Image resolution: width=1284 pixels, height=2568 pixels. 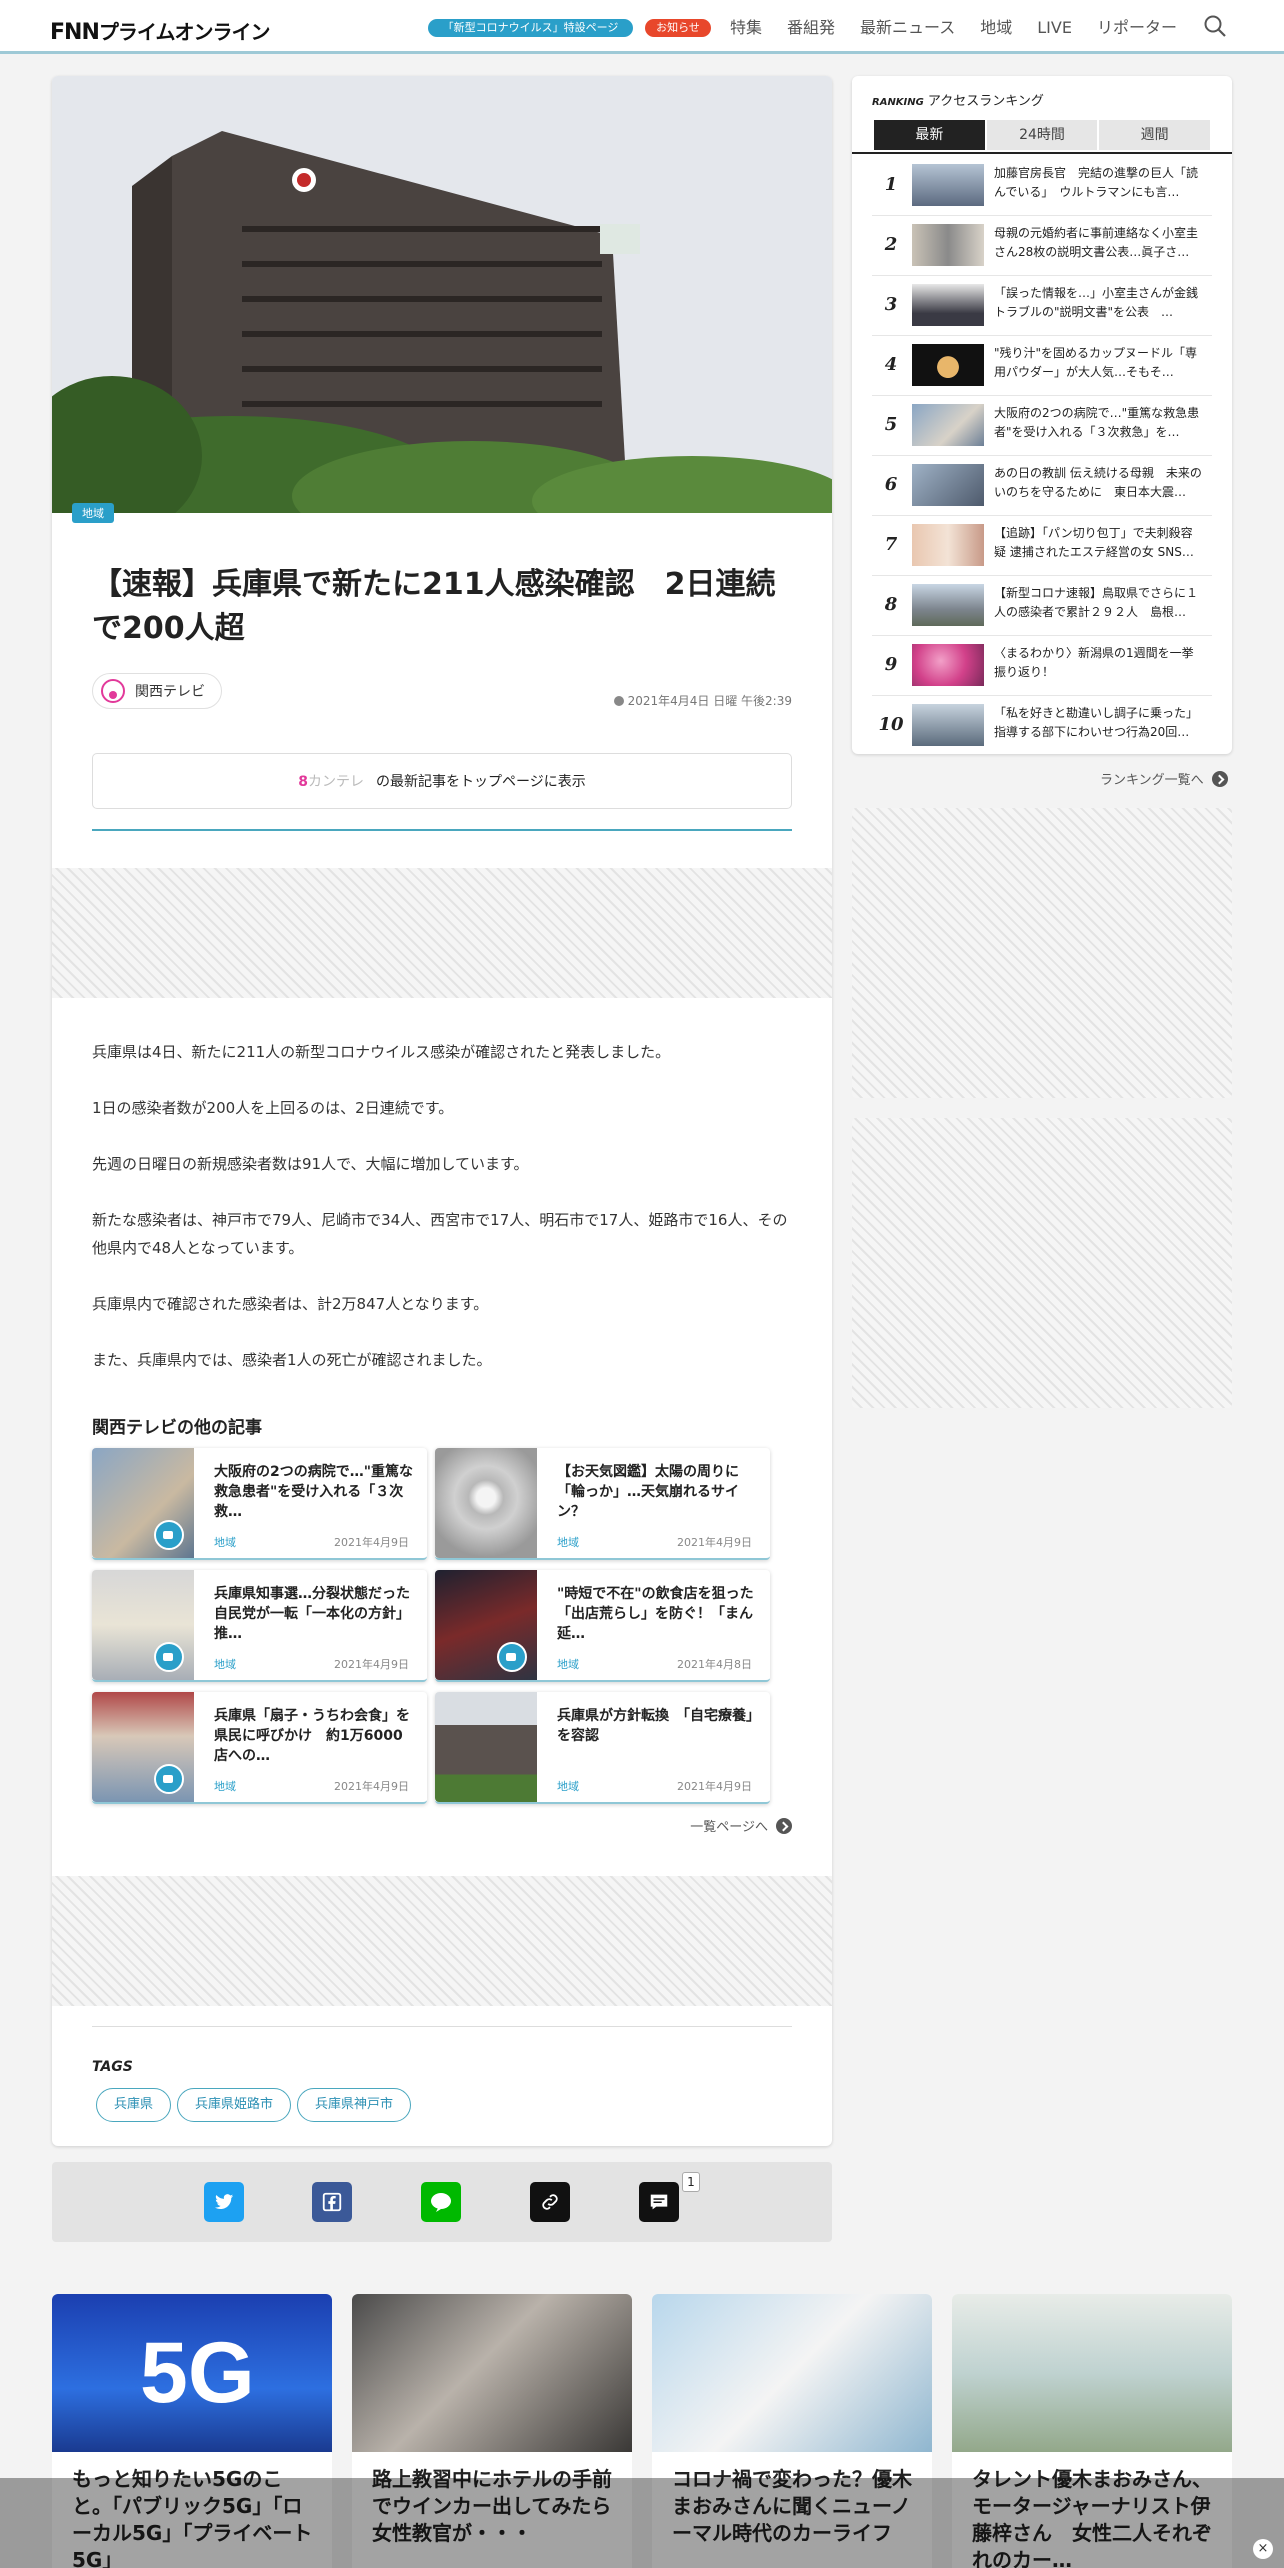 What do you see at coordinates (381, 1052) in the screenshot?
I see `body-paragraph: 兵庫県は4日、新たに211人の新型コロナウイルス感染が確認されたと発表しました。` at bounding box center [381, 1052].